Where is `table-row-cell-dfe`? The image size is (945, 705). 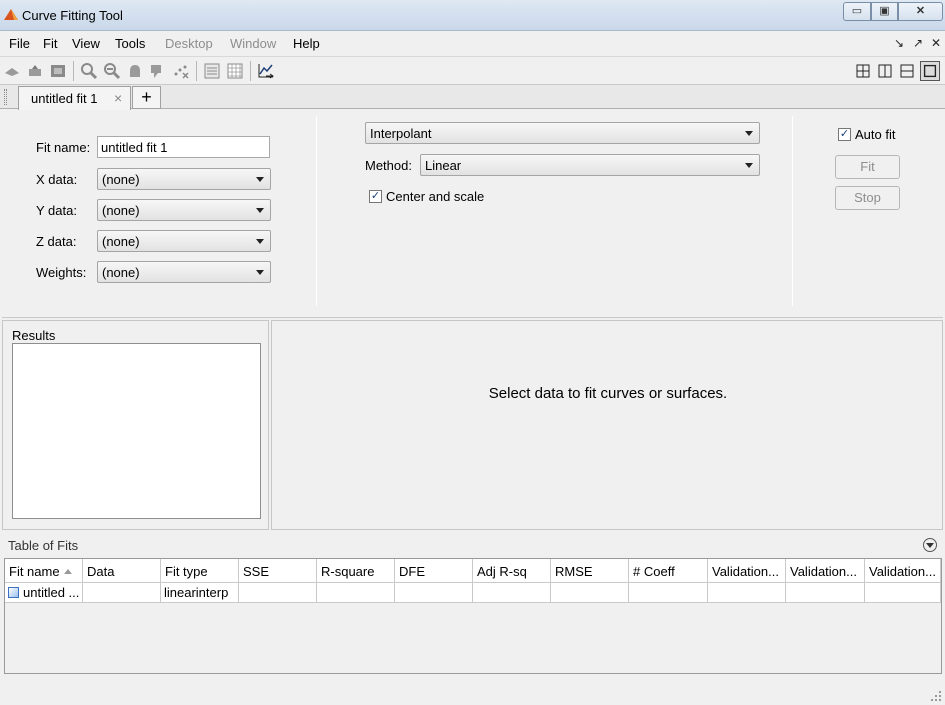 table-row-cell-dfe is located at coordinates (434, 593).